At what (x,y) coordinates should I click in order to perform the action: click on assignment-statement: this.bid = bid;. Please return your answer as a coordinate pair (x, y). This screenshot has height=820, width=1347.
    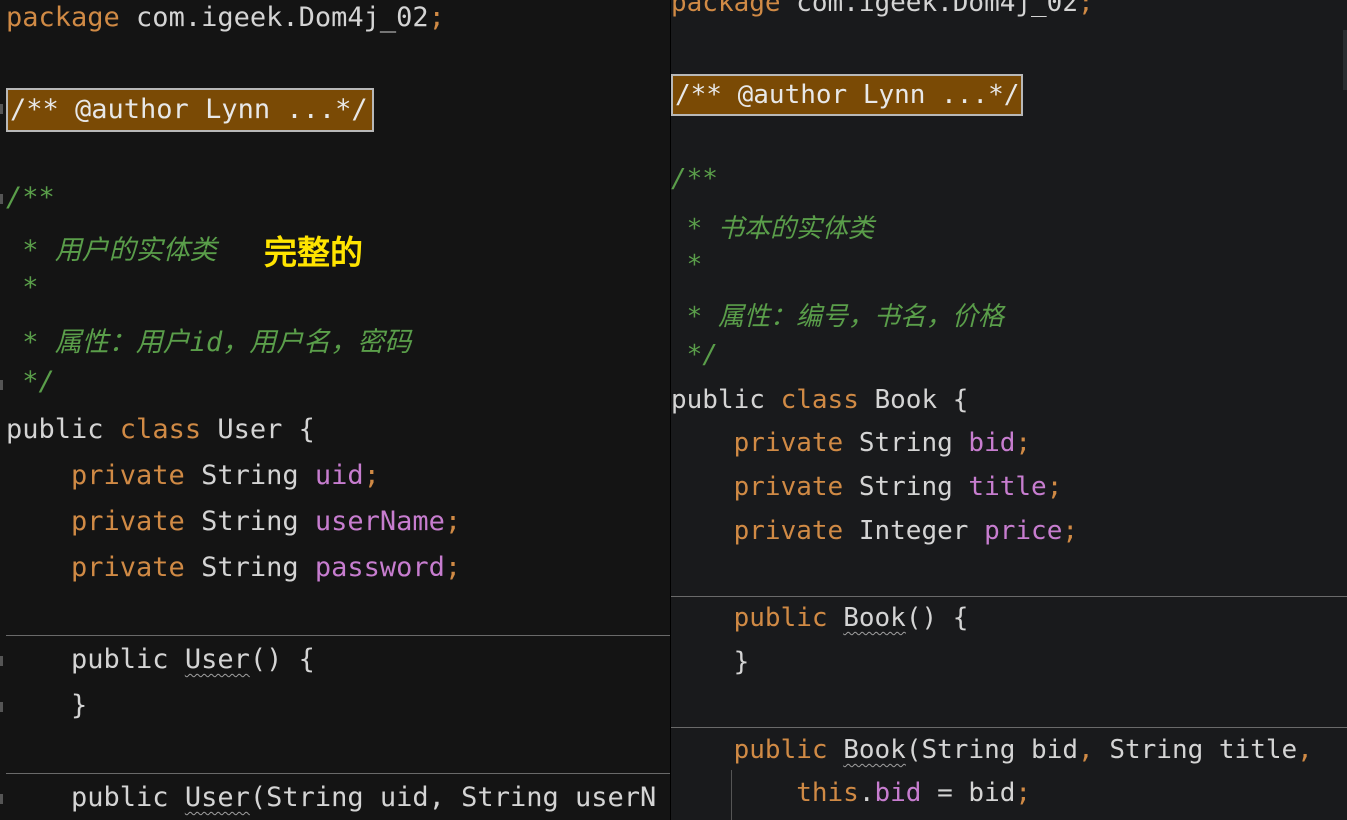
    Looking at the image, I should click on (851, 793).